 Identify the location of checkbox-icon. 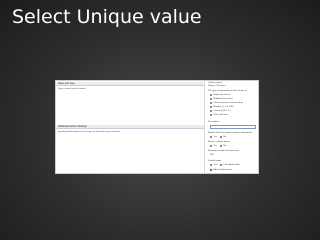
(211, 170).